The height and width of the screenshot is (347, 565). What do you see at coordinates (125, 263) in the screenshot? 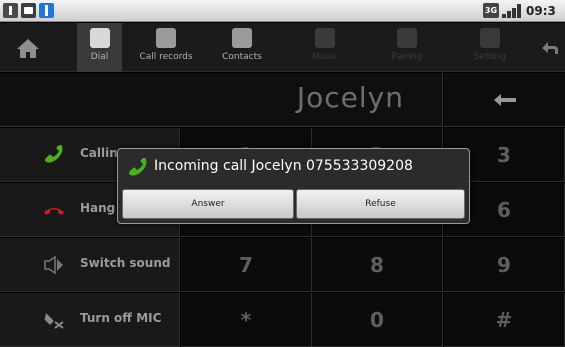
I see `switch-sound-label: Switch sound` at bounding box center [125, 263].